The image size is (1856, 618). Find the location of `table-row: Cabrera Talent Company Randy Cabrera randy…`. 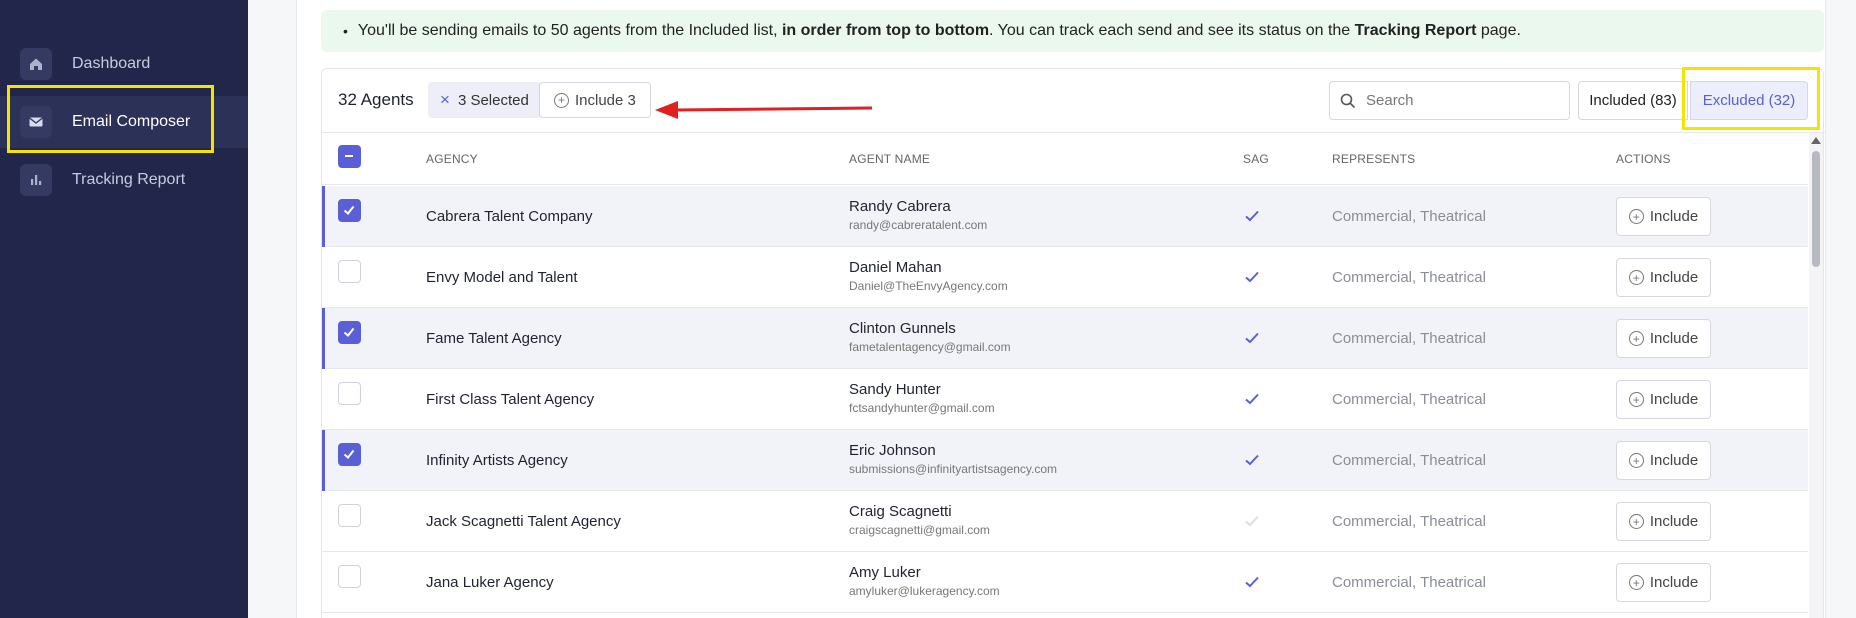

table-row: Cabrera Talent Company Randy Cabrera randy… is located at coordinates (1065, 216).